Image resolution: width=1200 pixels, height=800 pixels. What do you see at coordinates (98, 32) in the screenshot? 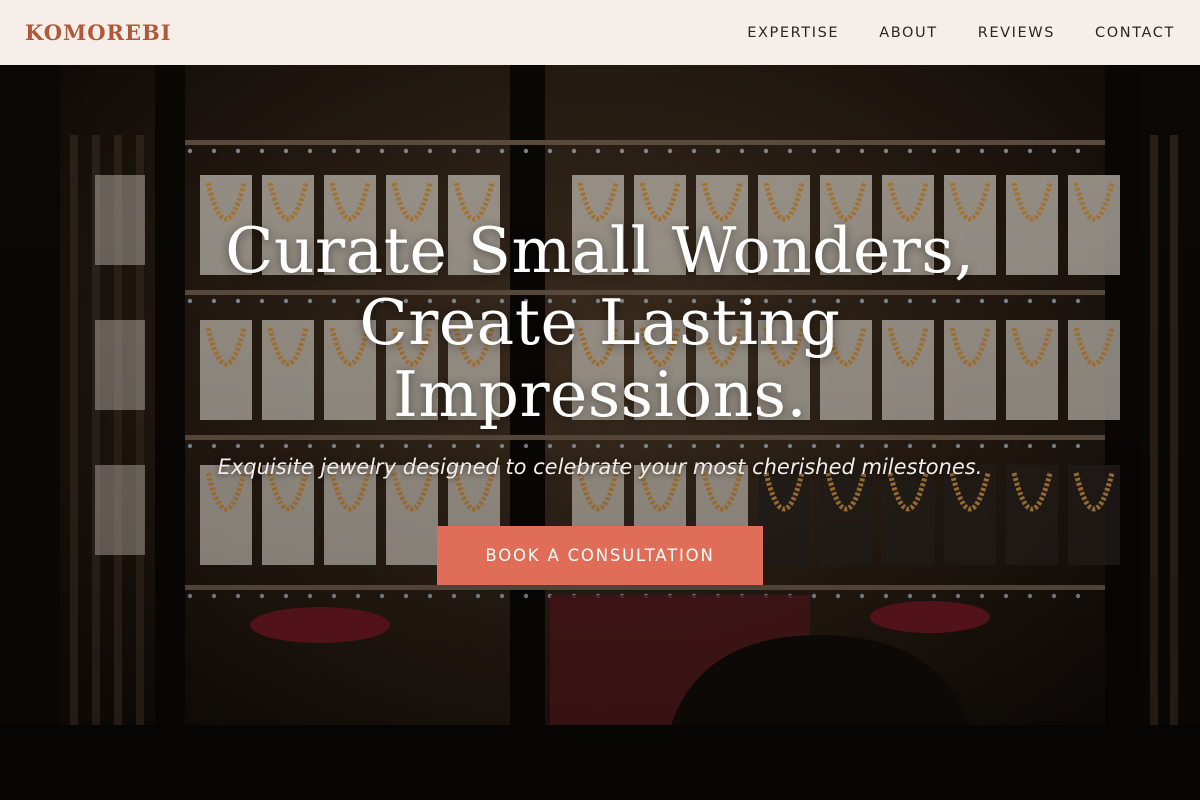
I see `logo: KOMOREBI` at bounding box center [98, 32].